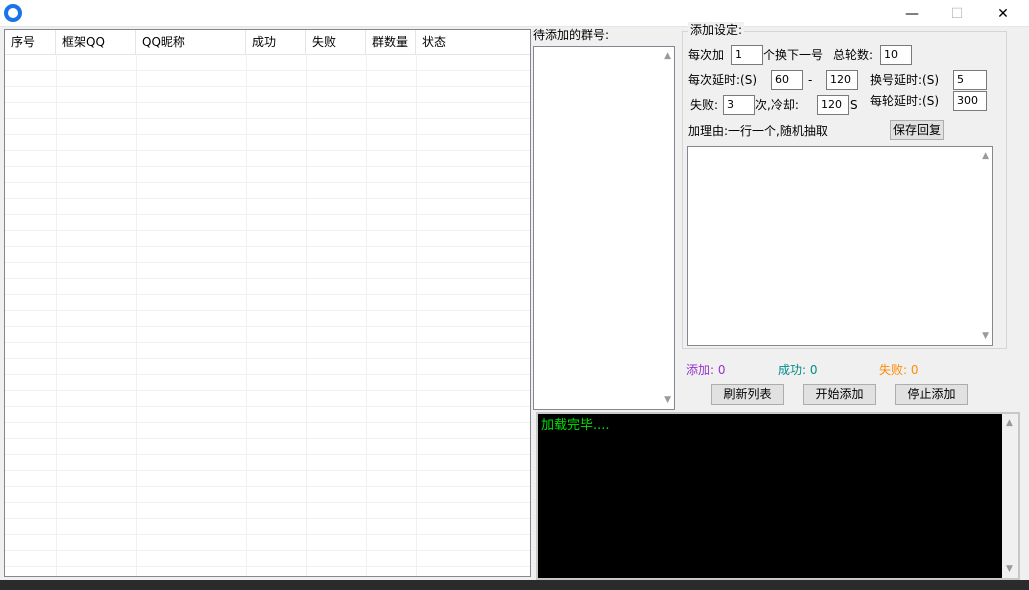  Describe the element at coordinates (723, 80) in the screenshot. I see `delay-label: 每次延时:(S)` at that location.